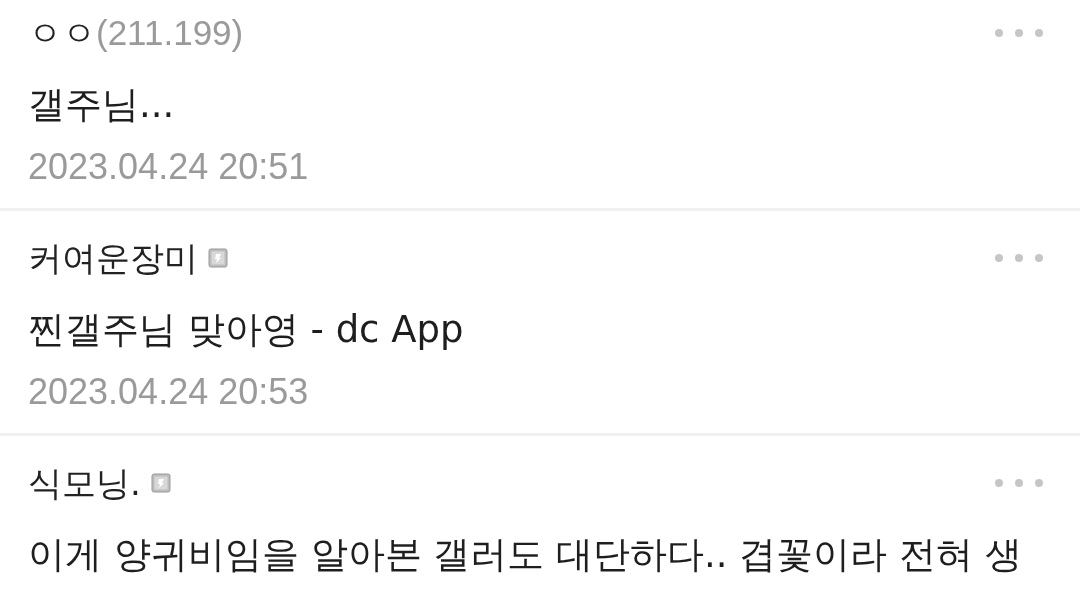  I want to click on comment-date: 2023.04.24 20:53, so click(169, 392).